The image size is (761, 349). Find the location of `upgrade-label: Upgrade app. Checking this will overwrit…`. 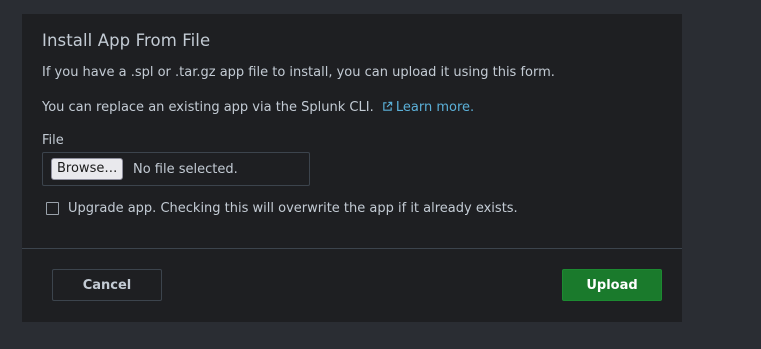

upgrade-label: Upgrade app. Checking this will overwrit… is located at coordinates (293, 208).